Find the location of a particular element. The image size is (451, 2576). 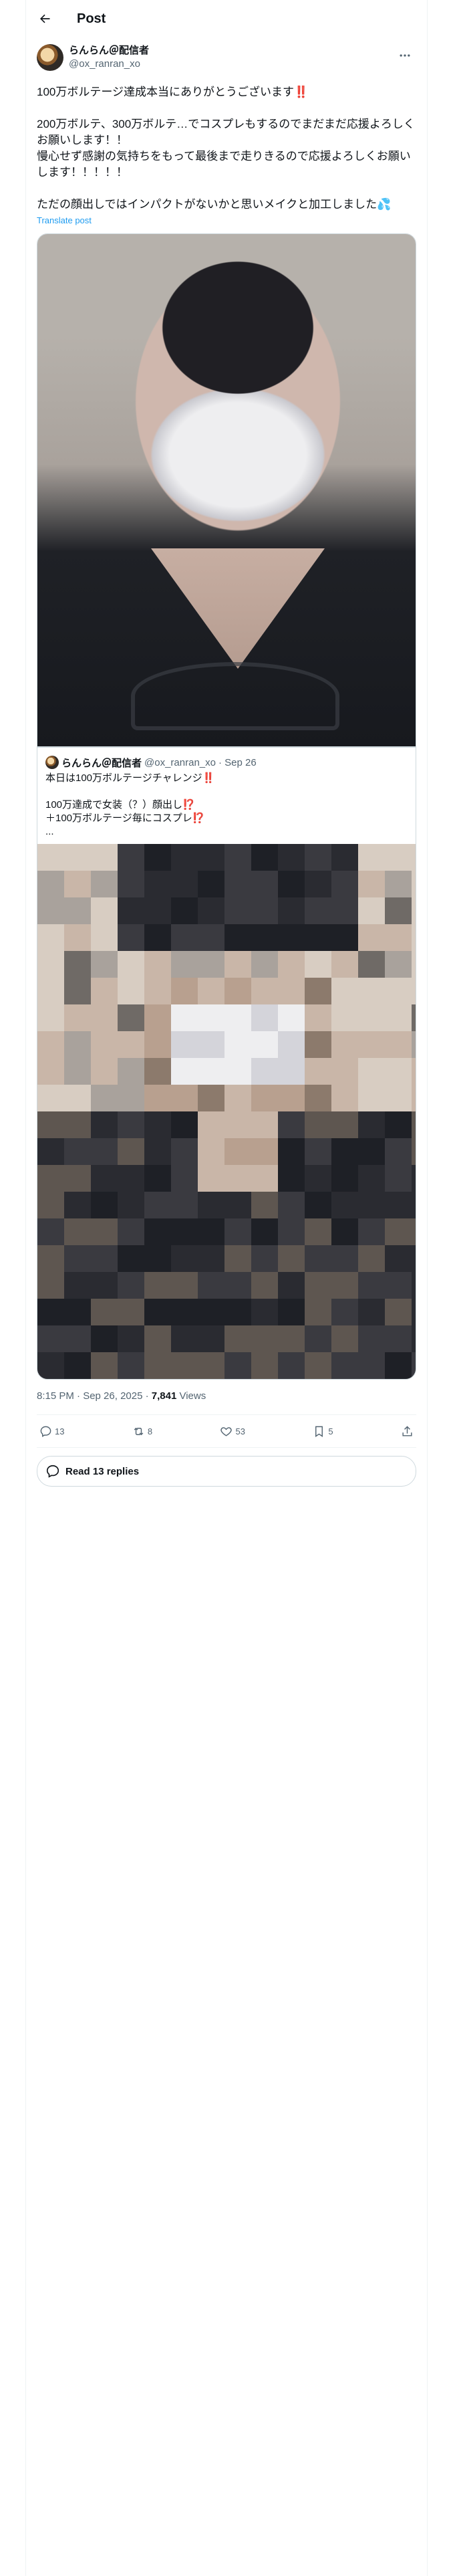

author-handle: @ox_ranran_xo is located at coordinates (109, 64).